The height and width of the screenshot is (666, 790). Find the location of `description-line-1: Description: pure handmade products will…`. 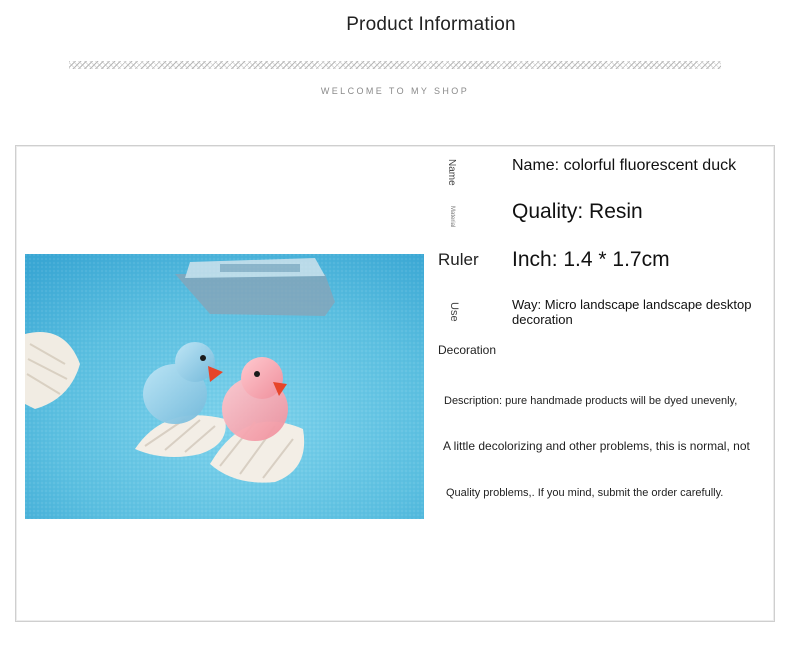

description-line-1: Description: pure handmade products will… is located at coordinates (591, 401).